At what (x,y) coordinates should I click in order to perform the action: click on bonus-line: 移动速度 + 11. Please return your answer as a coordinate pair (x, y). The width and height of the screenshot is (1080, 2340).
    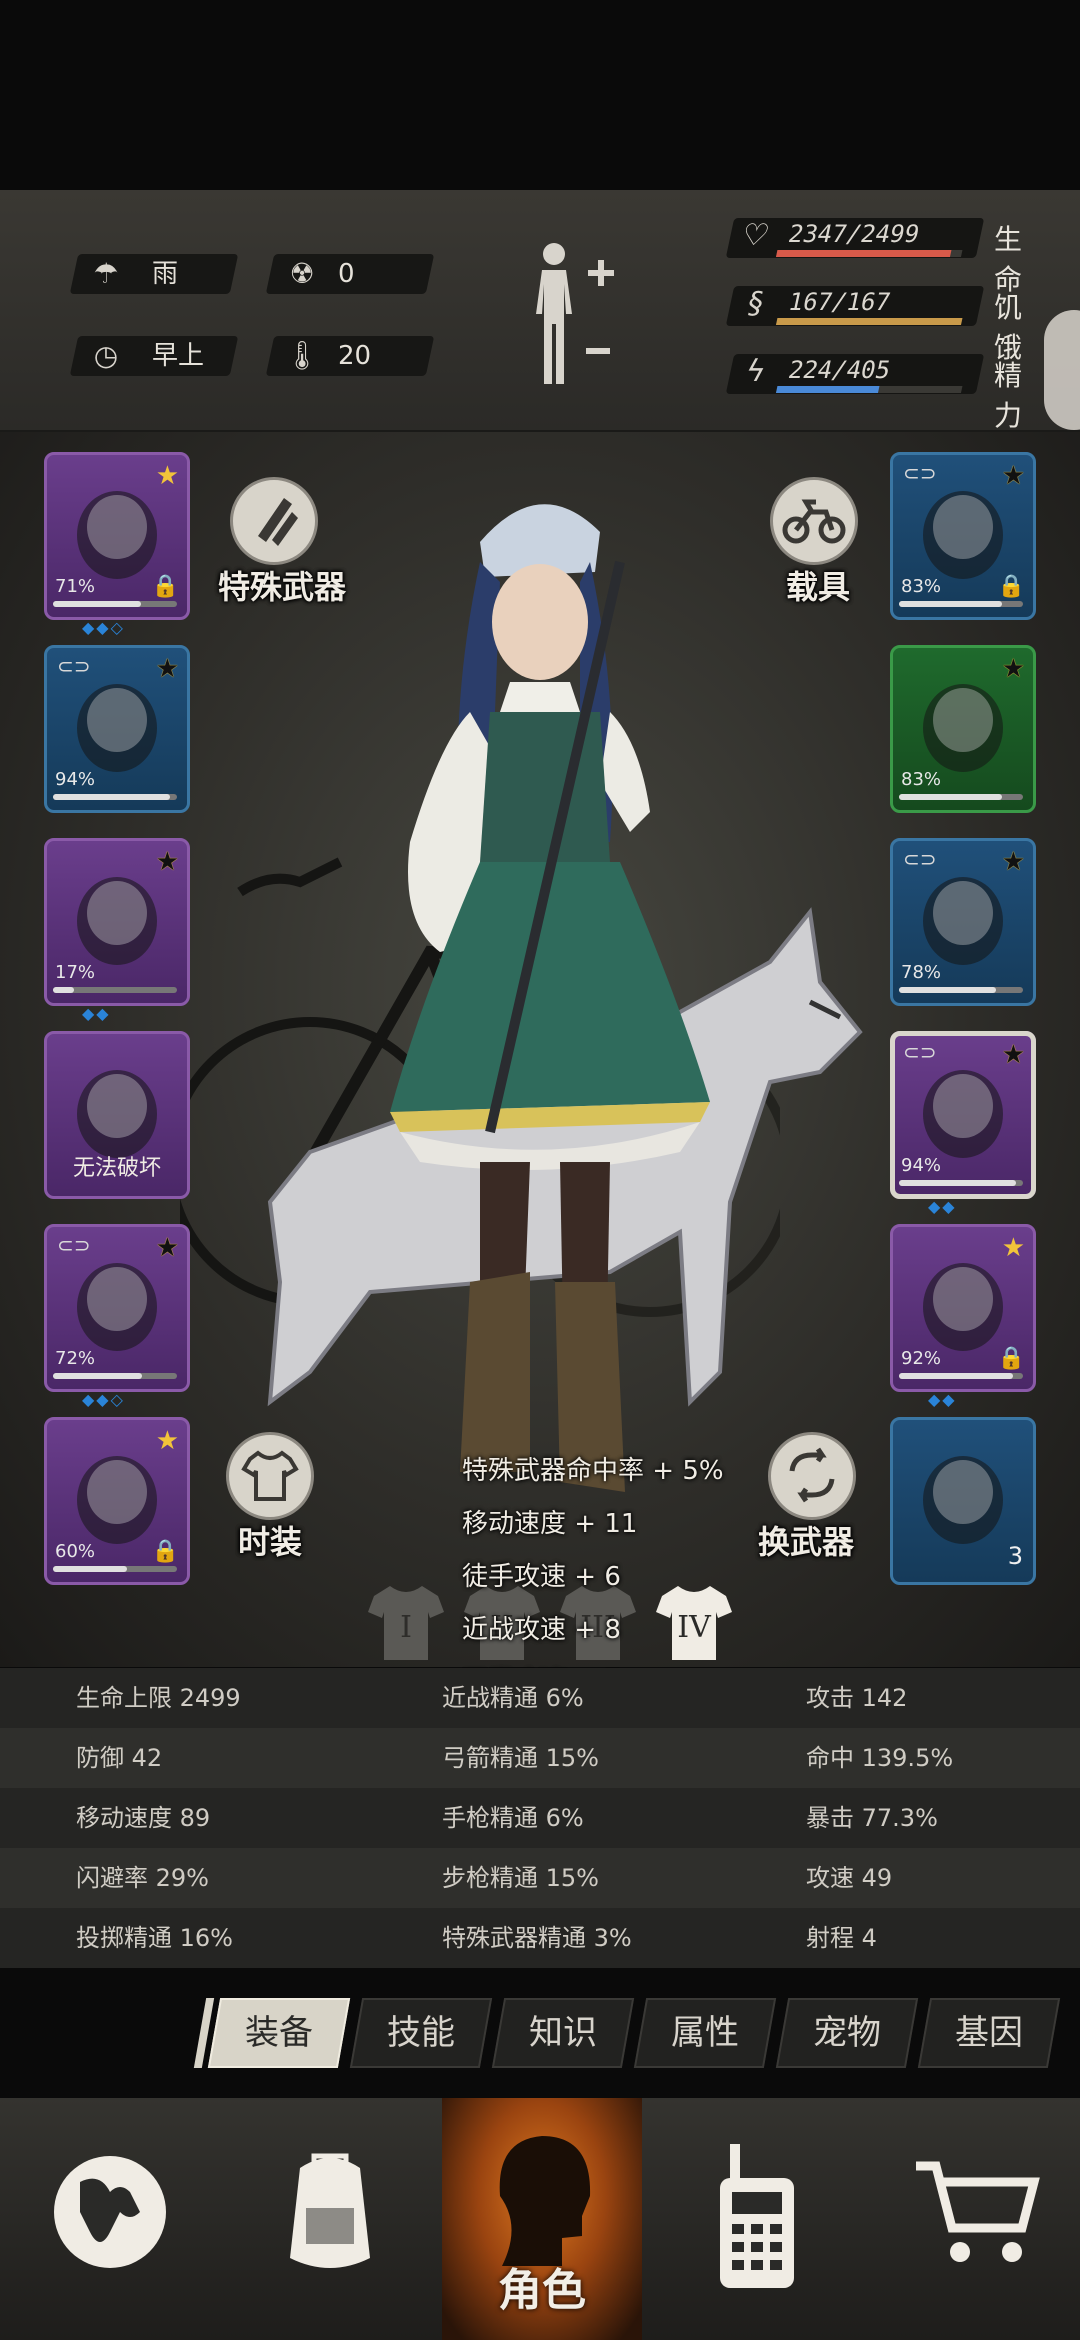
    Looking at the image, I should click on (550, 1524).